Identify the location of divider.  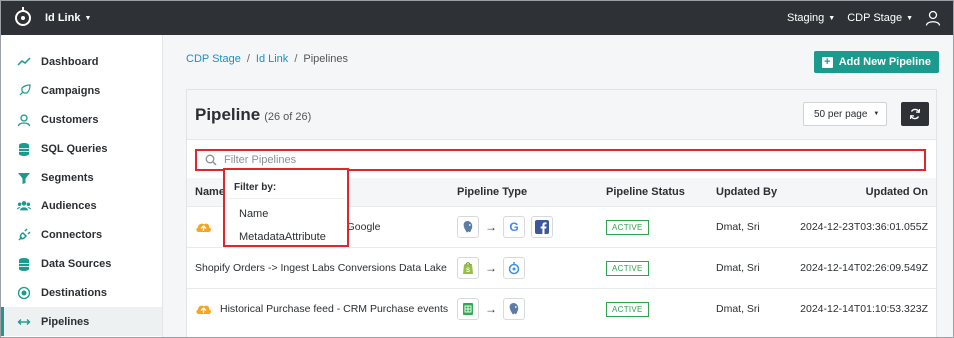
(287, 198).